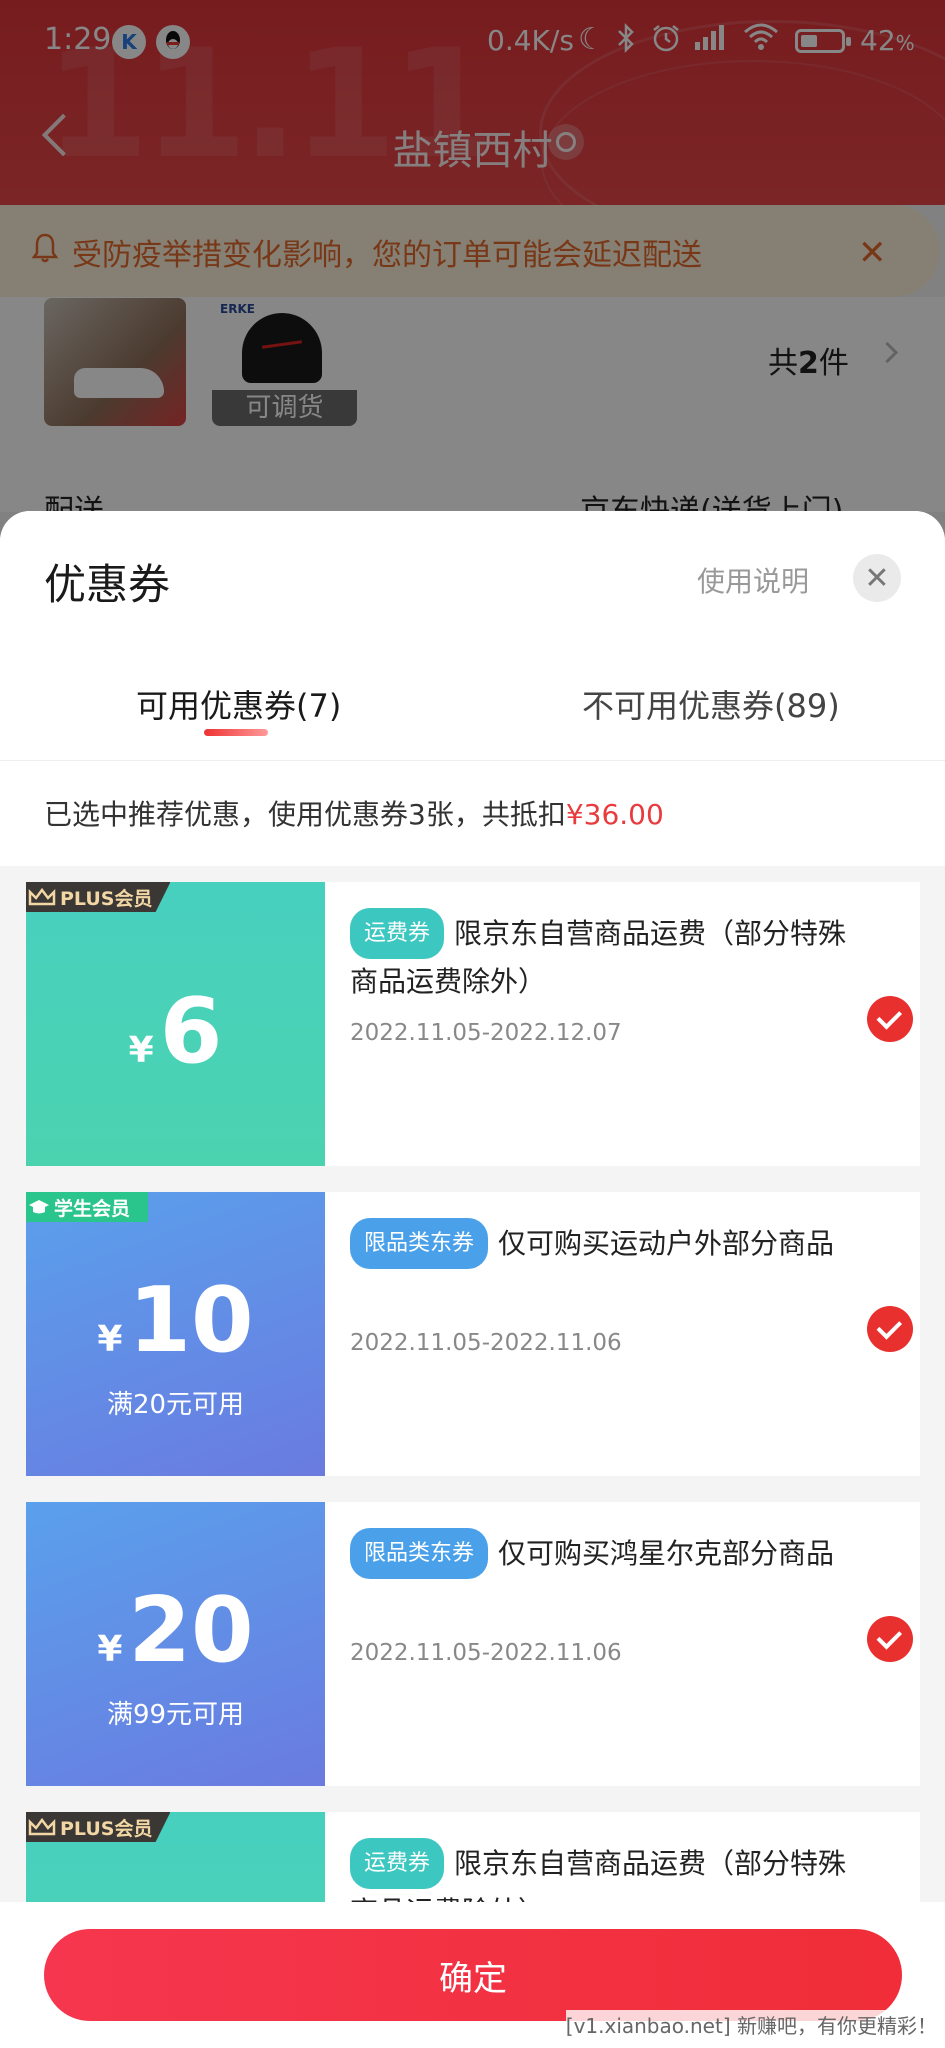  I want to click on confirm-button: 确定, so click(473, 1975).